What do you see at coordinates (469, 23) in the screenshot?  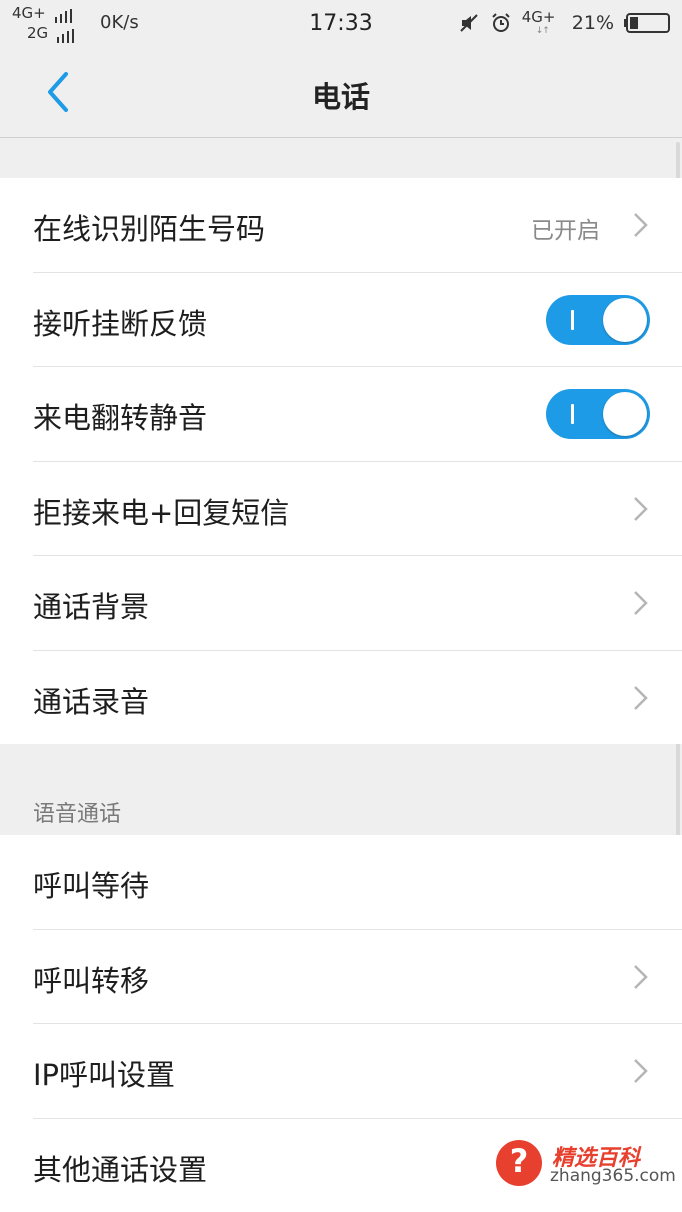 I see `mute-icon` at bounding box center [469, 23].